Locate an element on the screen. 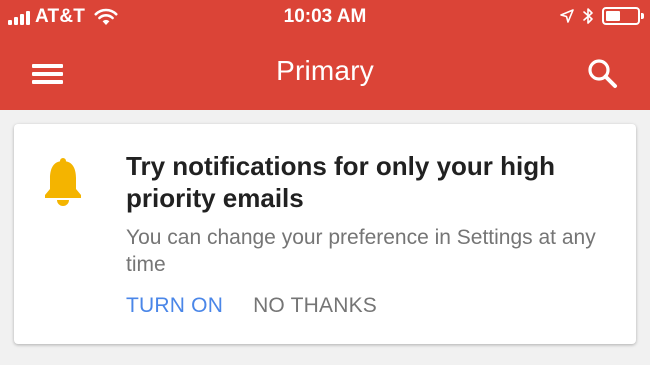  bell-icon is located at coordinates (63, 182).